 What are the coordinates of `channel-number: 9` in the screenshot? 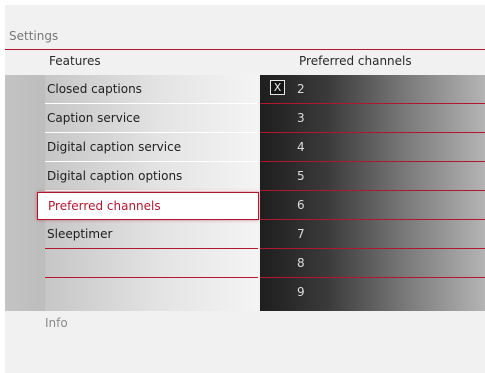 It's located at (301, 292).